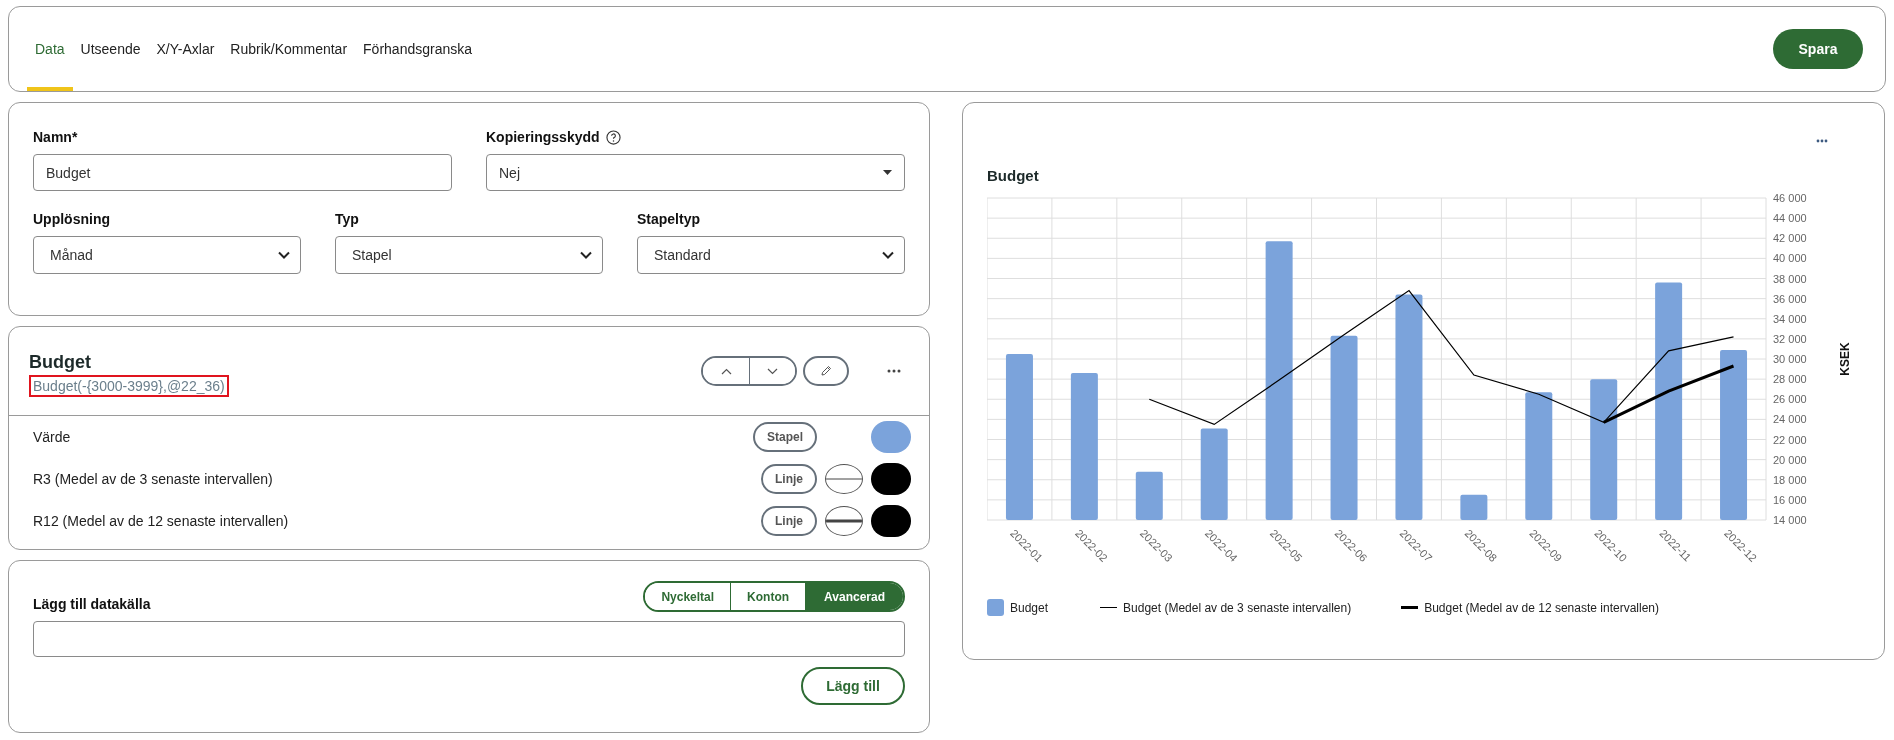 The image size is (1894, 740). Describe the element at coordinates (1013, 175) in the screenshot. I see `chart-title: Budget` at that location.